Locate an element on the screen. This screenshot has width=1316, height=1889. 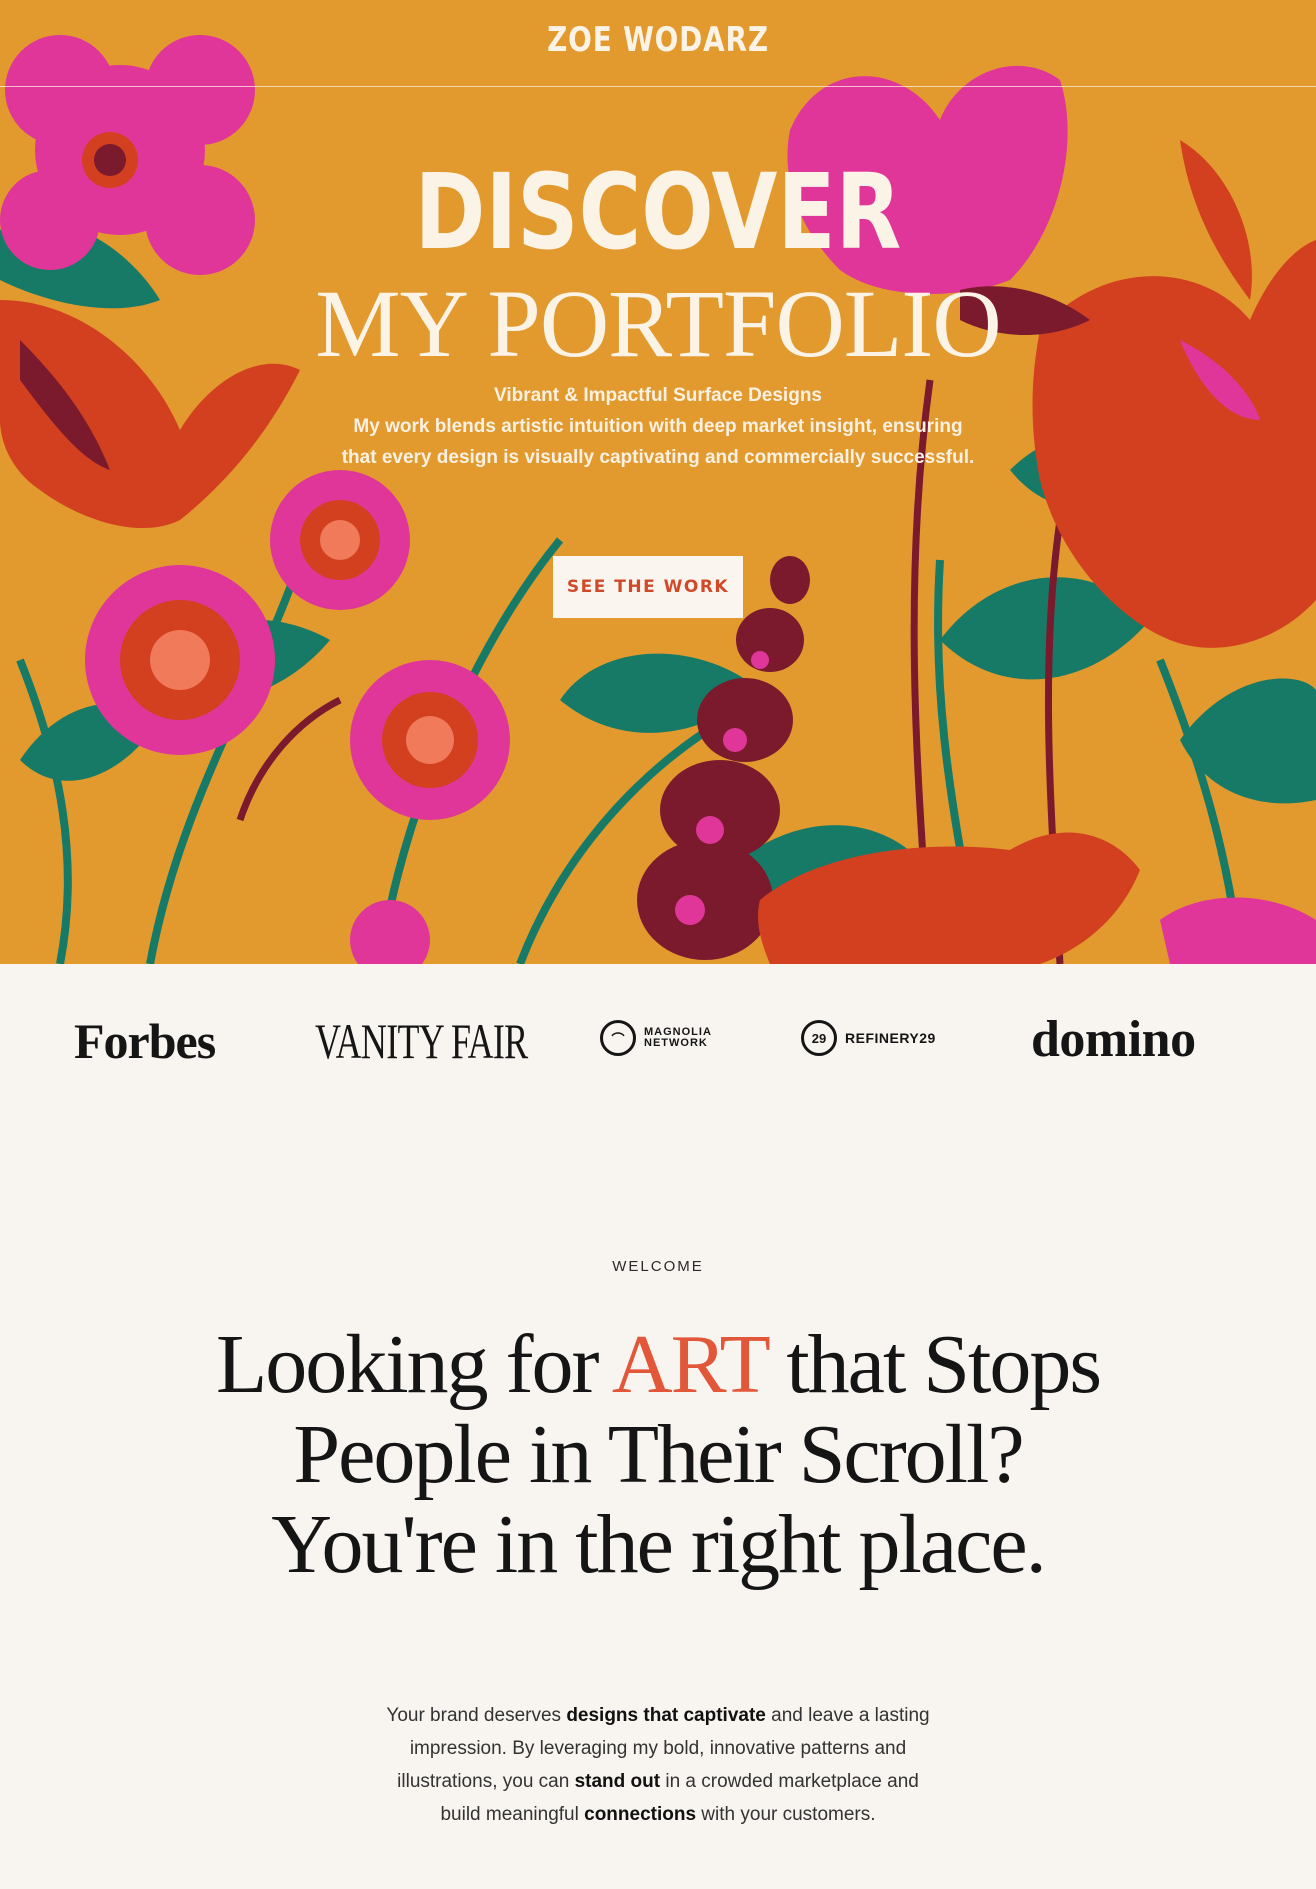
refinery29-mark-icon: 29 is located at coordinates (819, 1038).